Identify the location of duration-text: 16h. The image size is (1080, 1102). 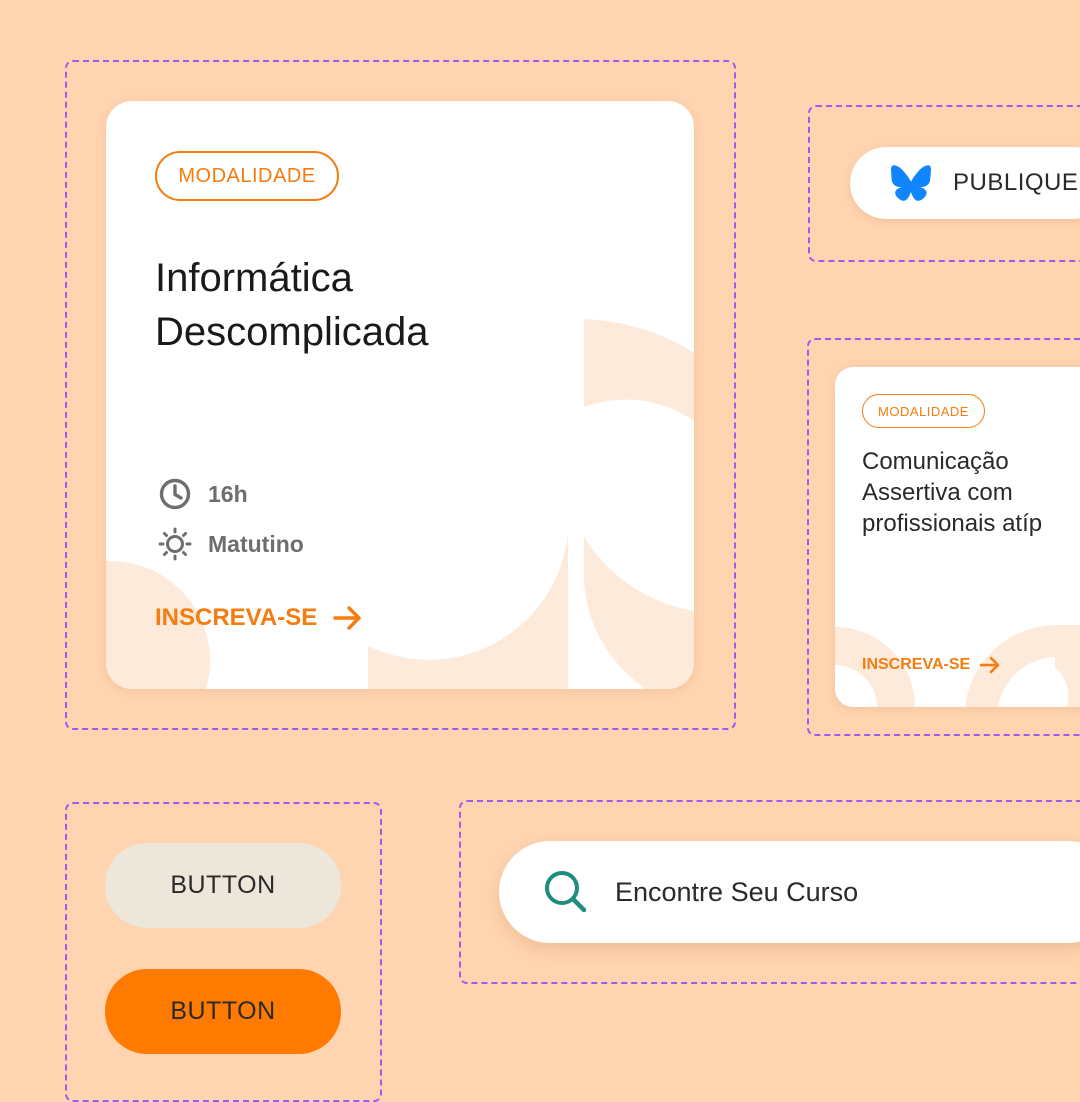
(228, 493).